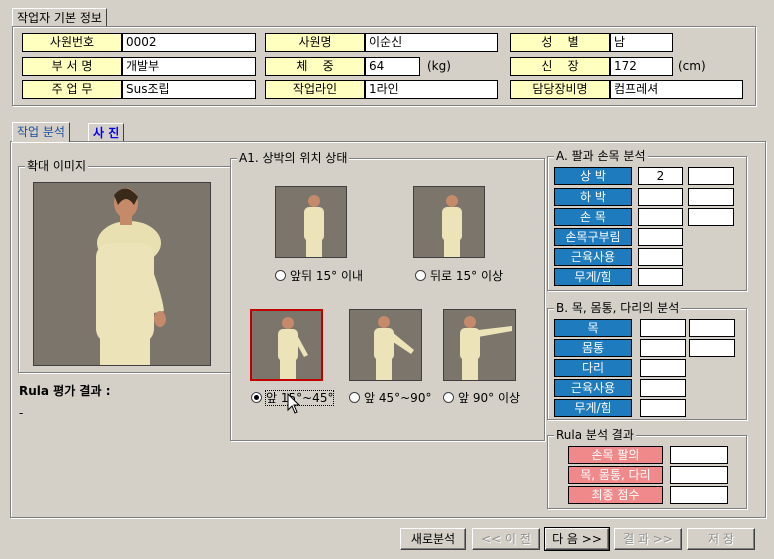  Describe the element at coordinates (641, 66) in the screenshot. I see `height-field: 172` at that location.